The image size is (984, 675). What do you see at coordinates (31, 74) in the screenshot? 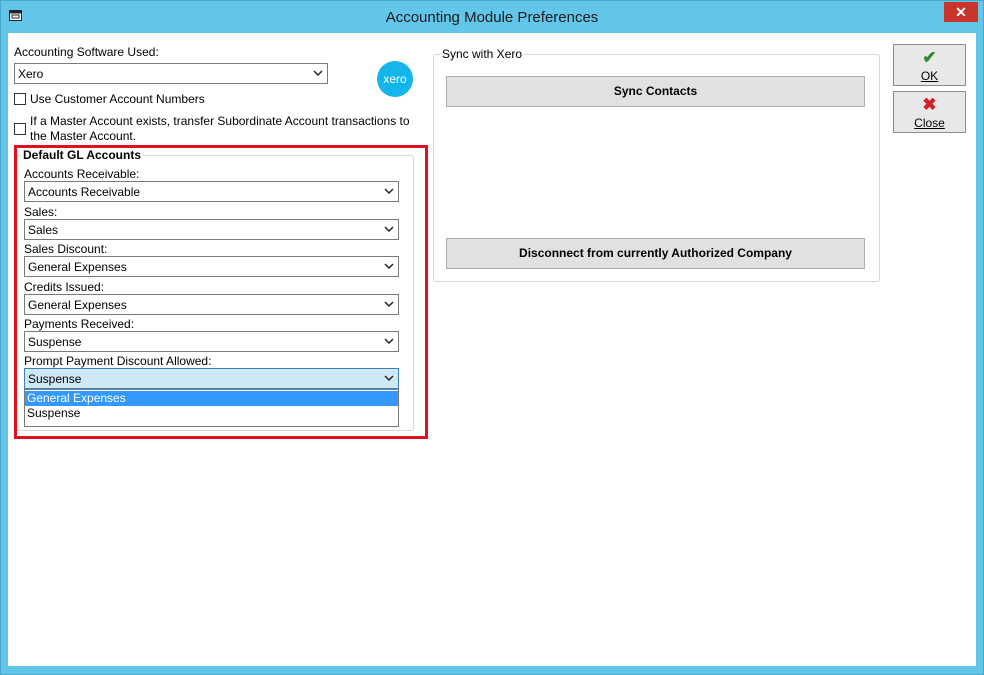
I see `accounting-software-value: Xero` at bounding box center [31, 74].